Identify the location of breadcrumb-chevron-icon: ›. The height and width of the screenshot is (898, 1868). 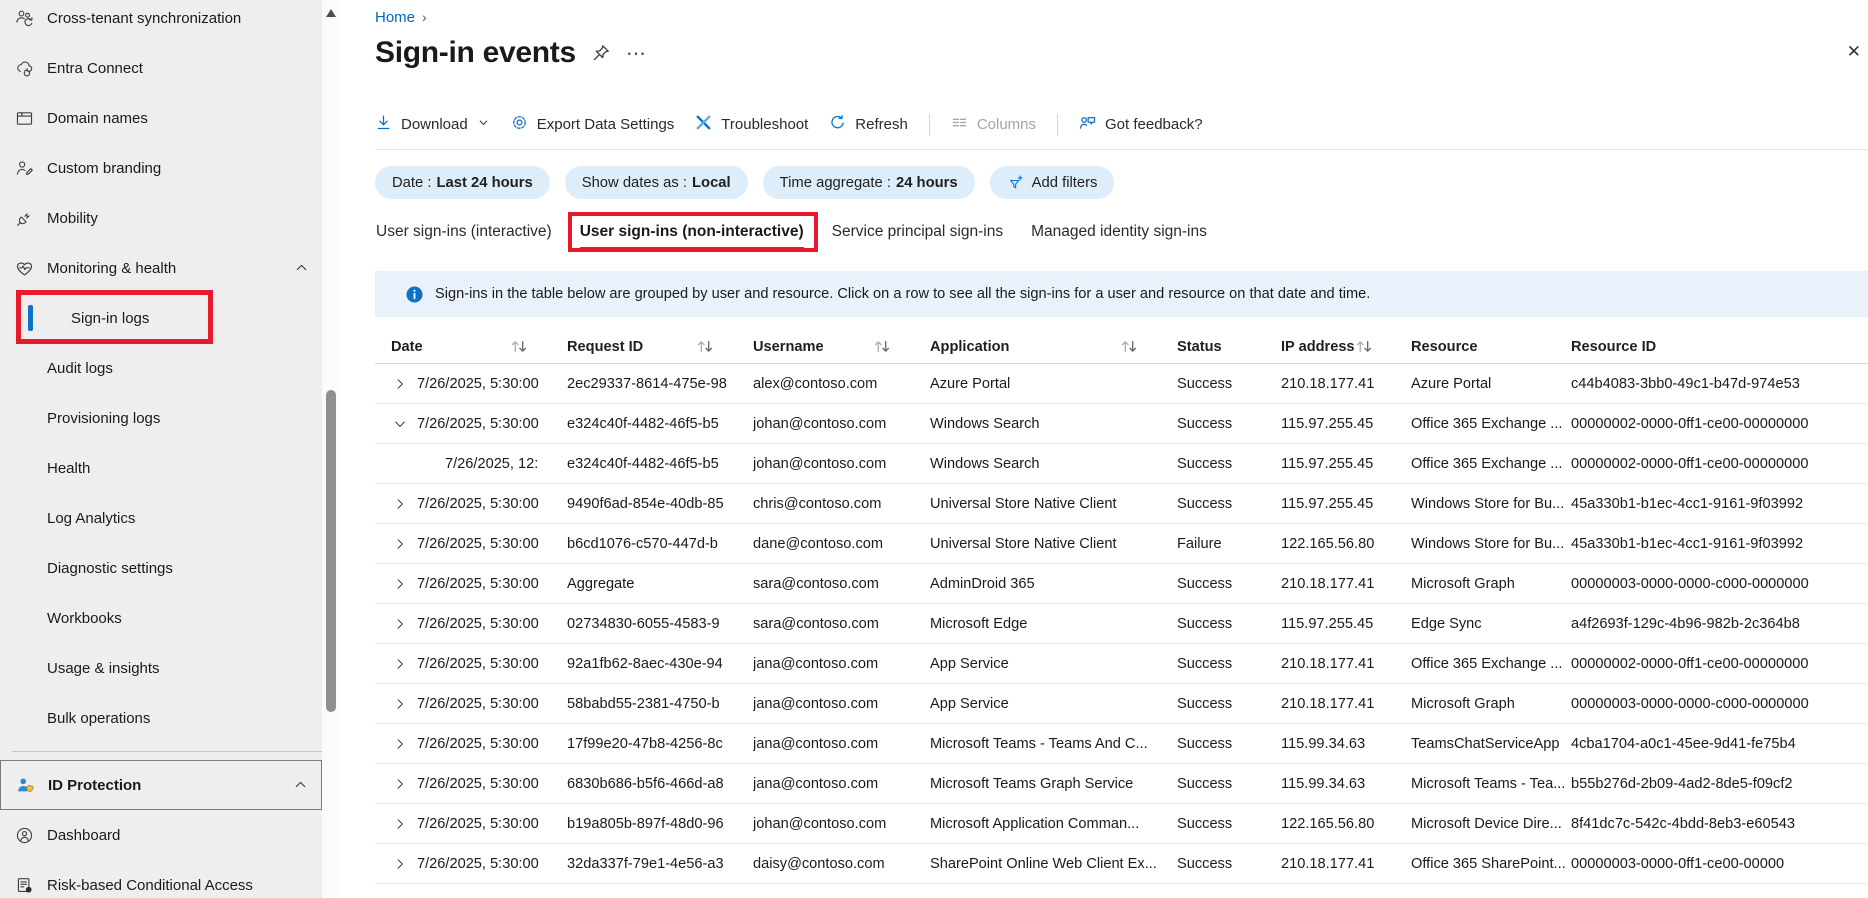
(424, 17).